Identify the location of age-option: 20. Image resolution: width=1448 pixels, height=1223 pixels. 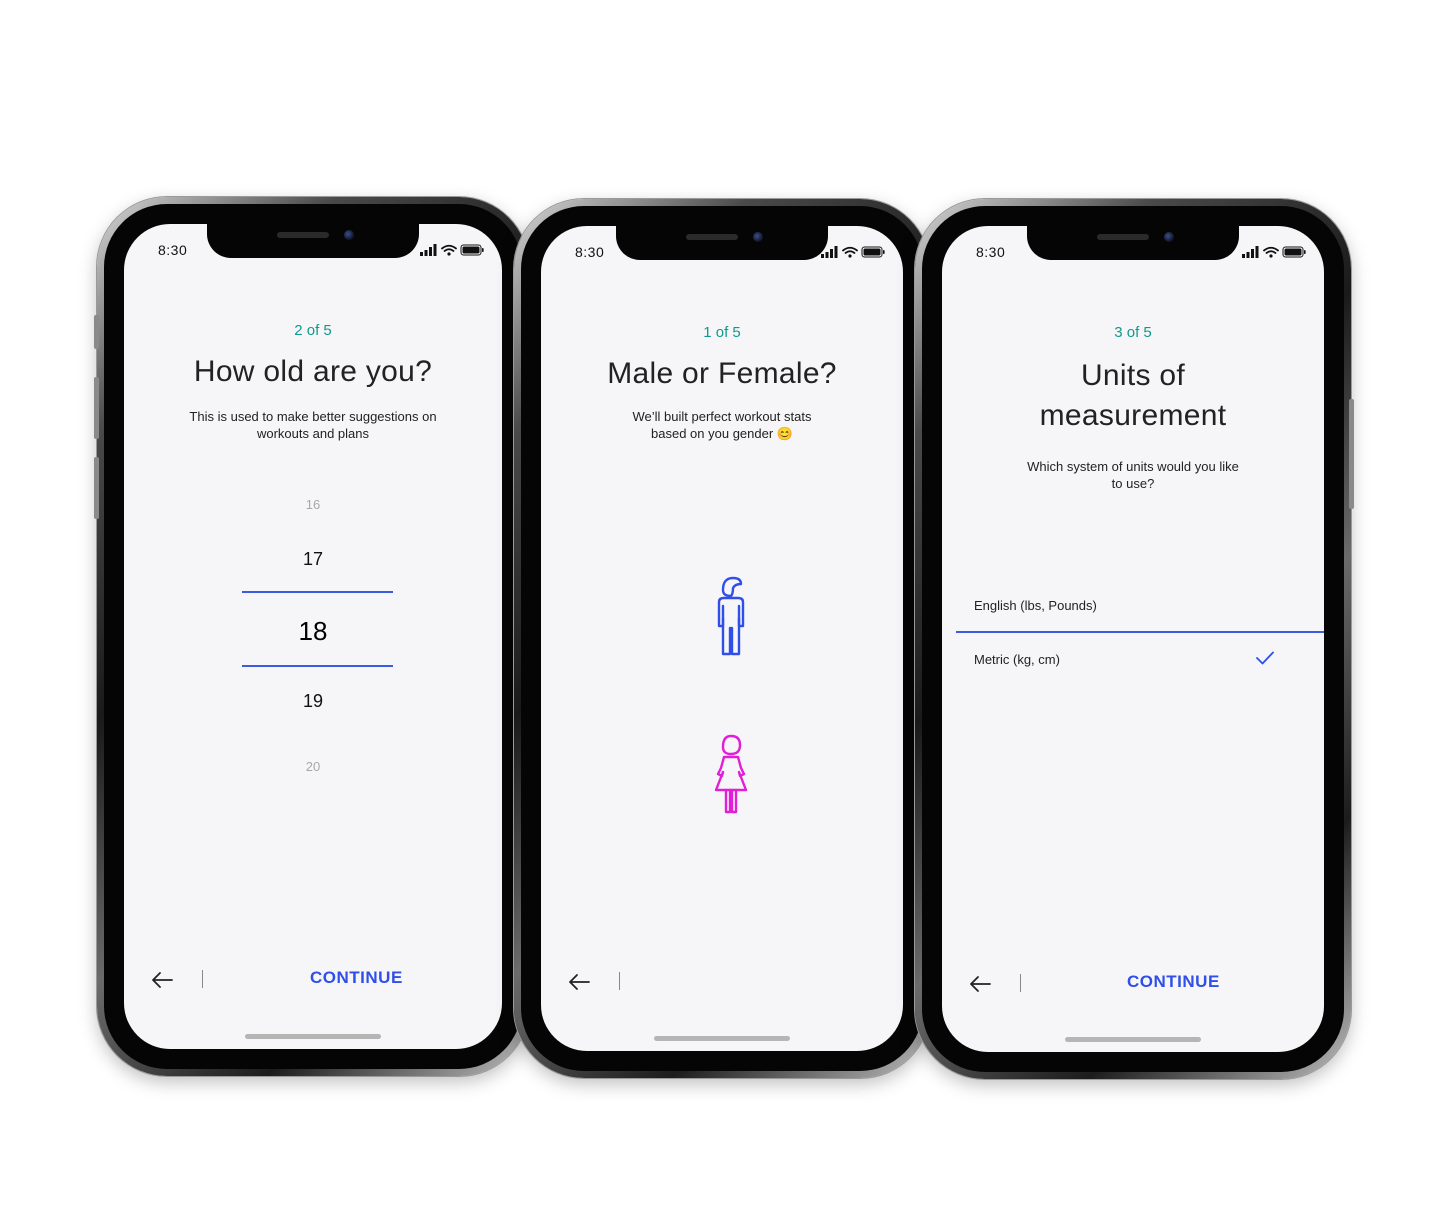
(313, 766).